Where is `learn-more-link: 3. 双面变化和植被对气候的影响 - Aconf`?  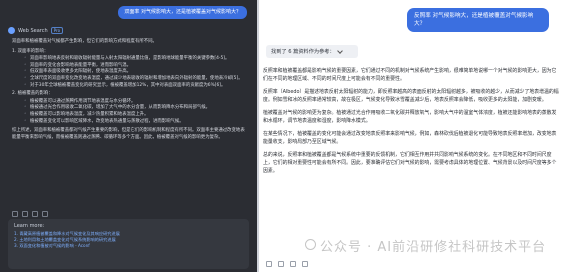
learn-more-link: 3. 双面变化和植被对气候的影响 - Aconf is located at coordinates (128, 246).